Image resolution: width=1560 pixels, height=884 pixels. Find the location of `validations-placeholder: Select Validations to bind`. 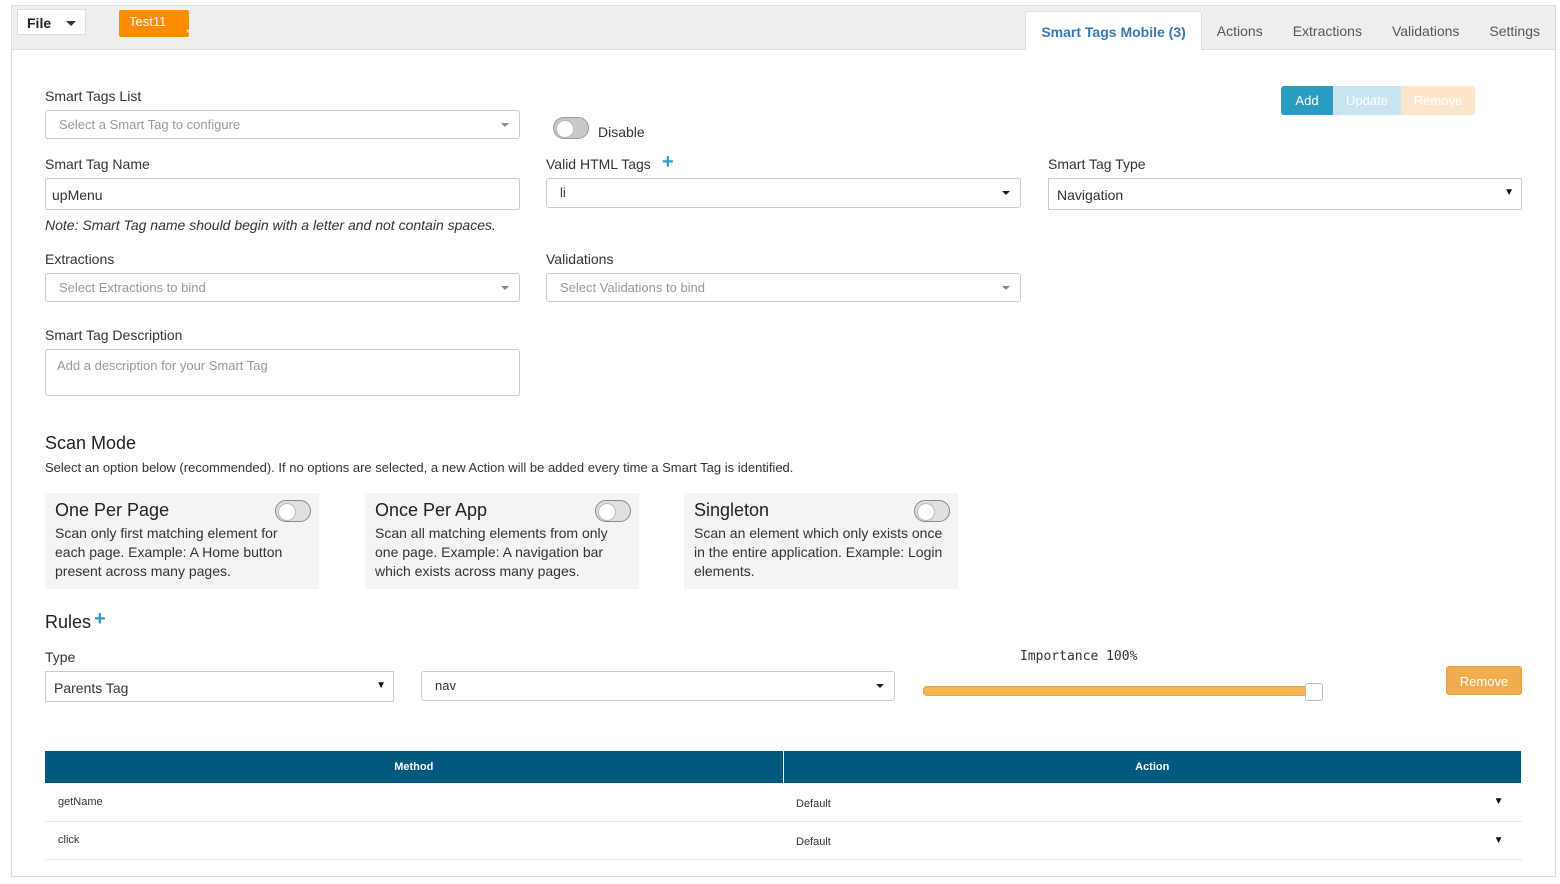

validations-placeholder: Select Validations to bind is located at coordinates (633, 287).